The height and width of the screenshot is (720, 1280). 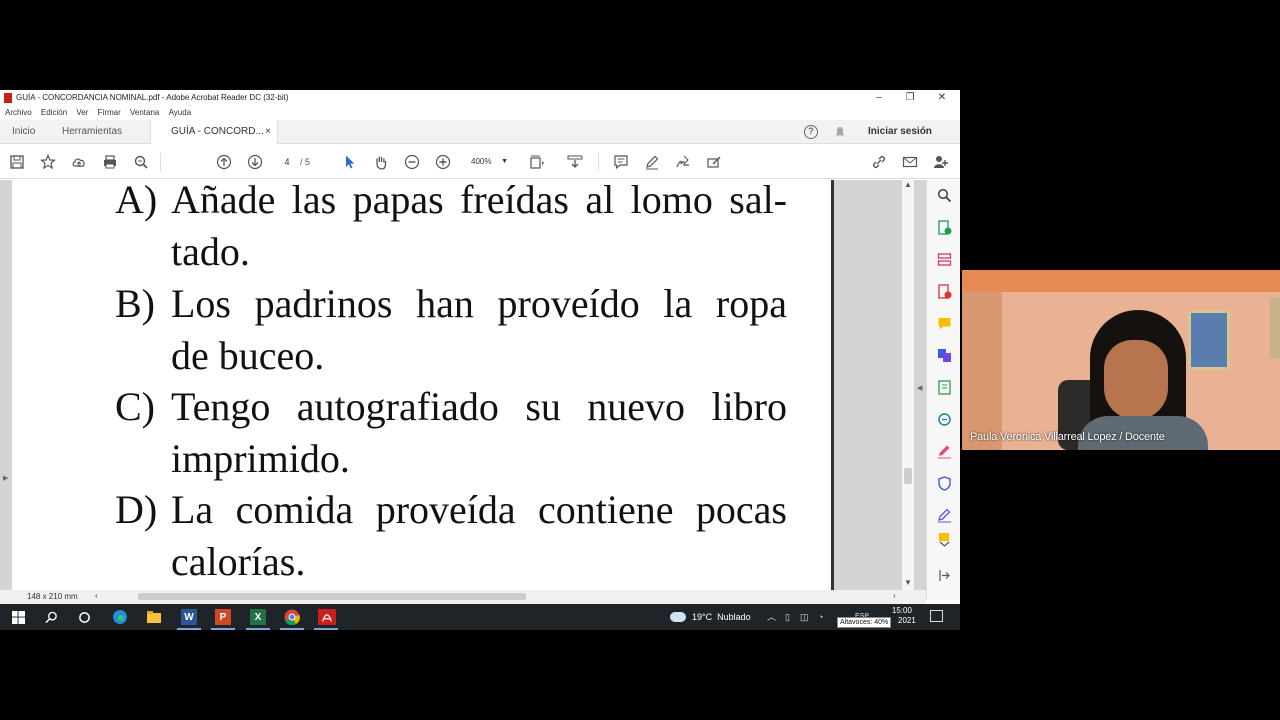 I want to click on tab-herramientas: Herramientas, so click(x=92, y=132).